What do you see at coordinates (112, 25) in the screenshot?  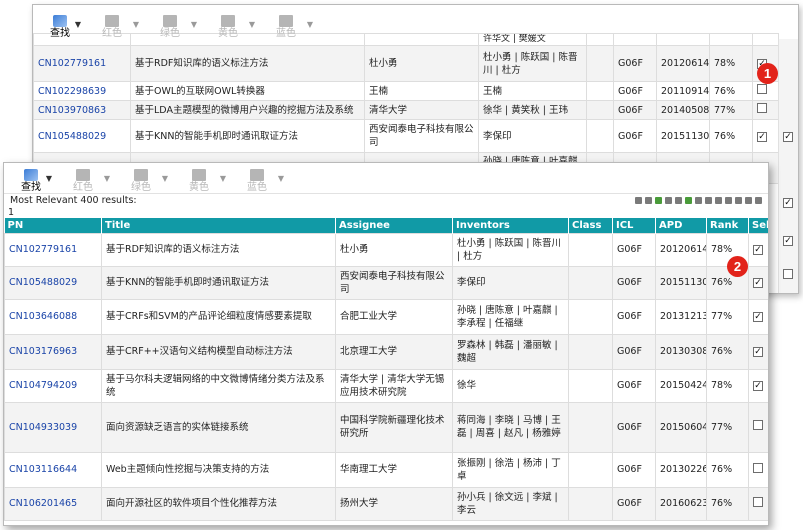 I see `back-red-button: 红色 ▼` at bounding box center [112, 25].